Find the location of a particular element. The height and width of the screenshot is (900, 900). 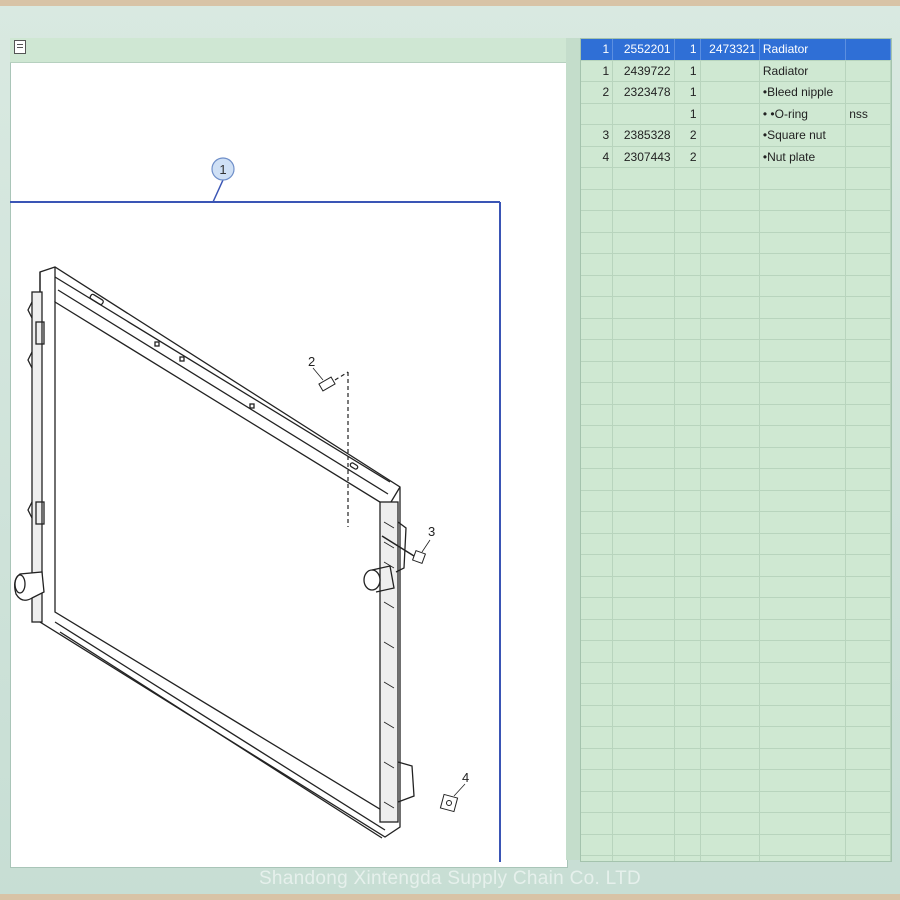

document-icon is located at coordinates (20, 47).